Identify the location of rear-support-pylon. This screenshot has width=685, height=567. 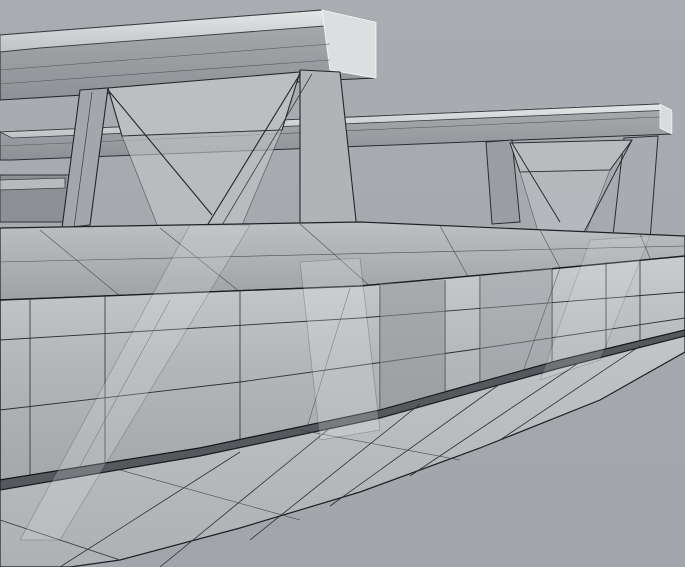
(572, 190).